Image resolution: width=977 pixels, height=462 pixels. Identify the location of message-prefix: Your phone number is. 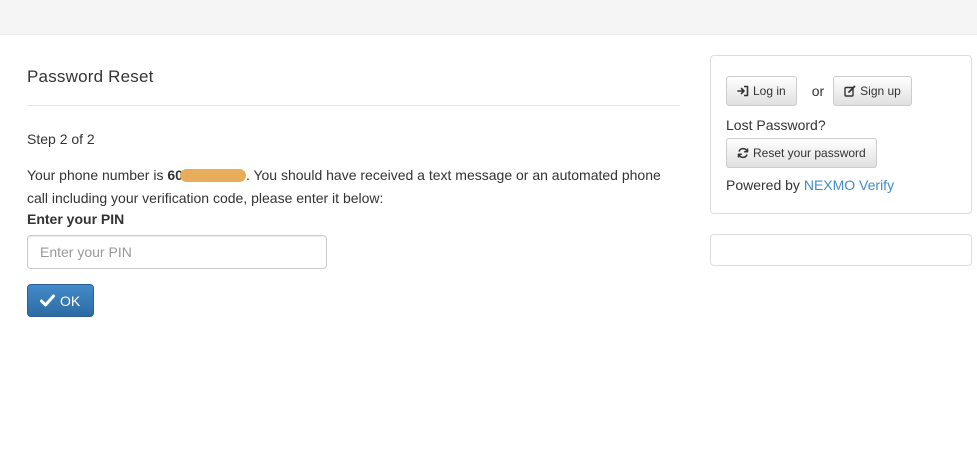
(97, 175).